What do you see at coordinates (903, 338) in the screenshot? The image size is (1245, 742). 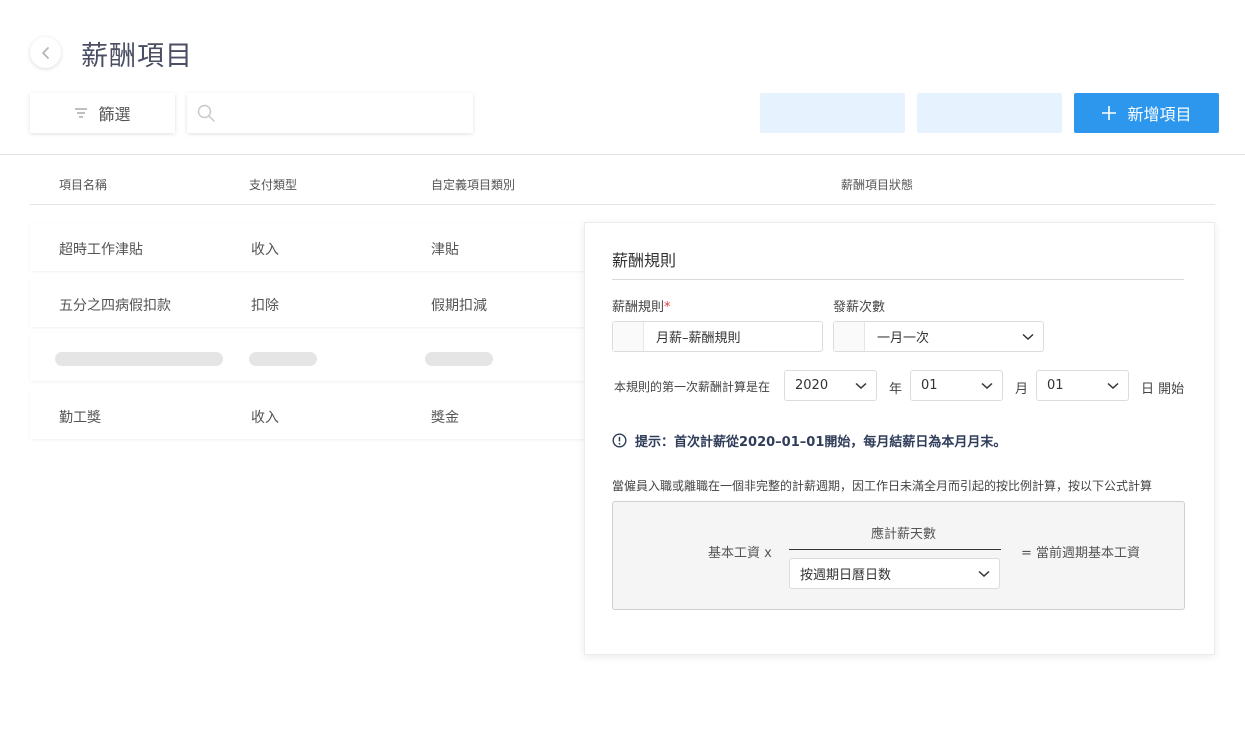 I see `freq-select-value: 一月一次` at bounding box center [903, 338].